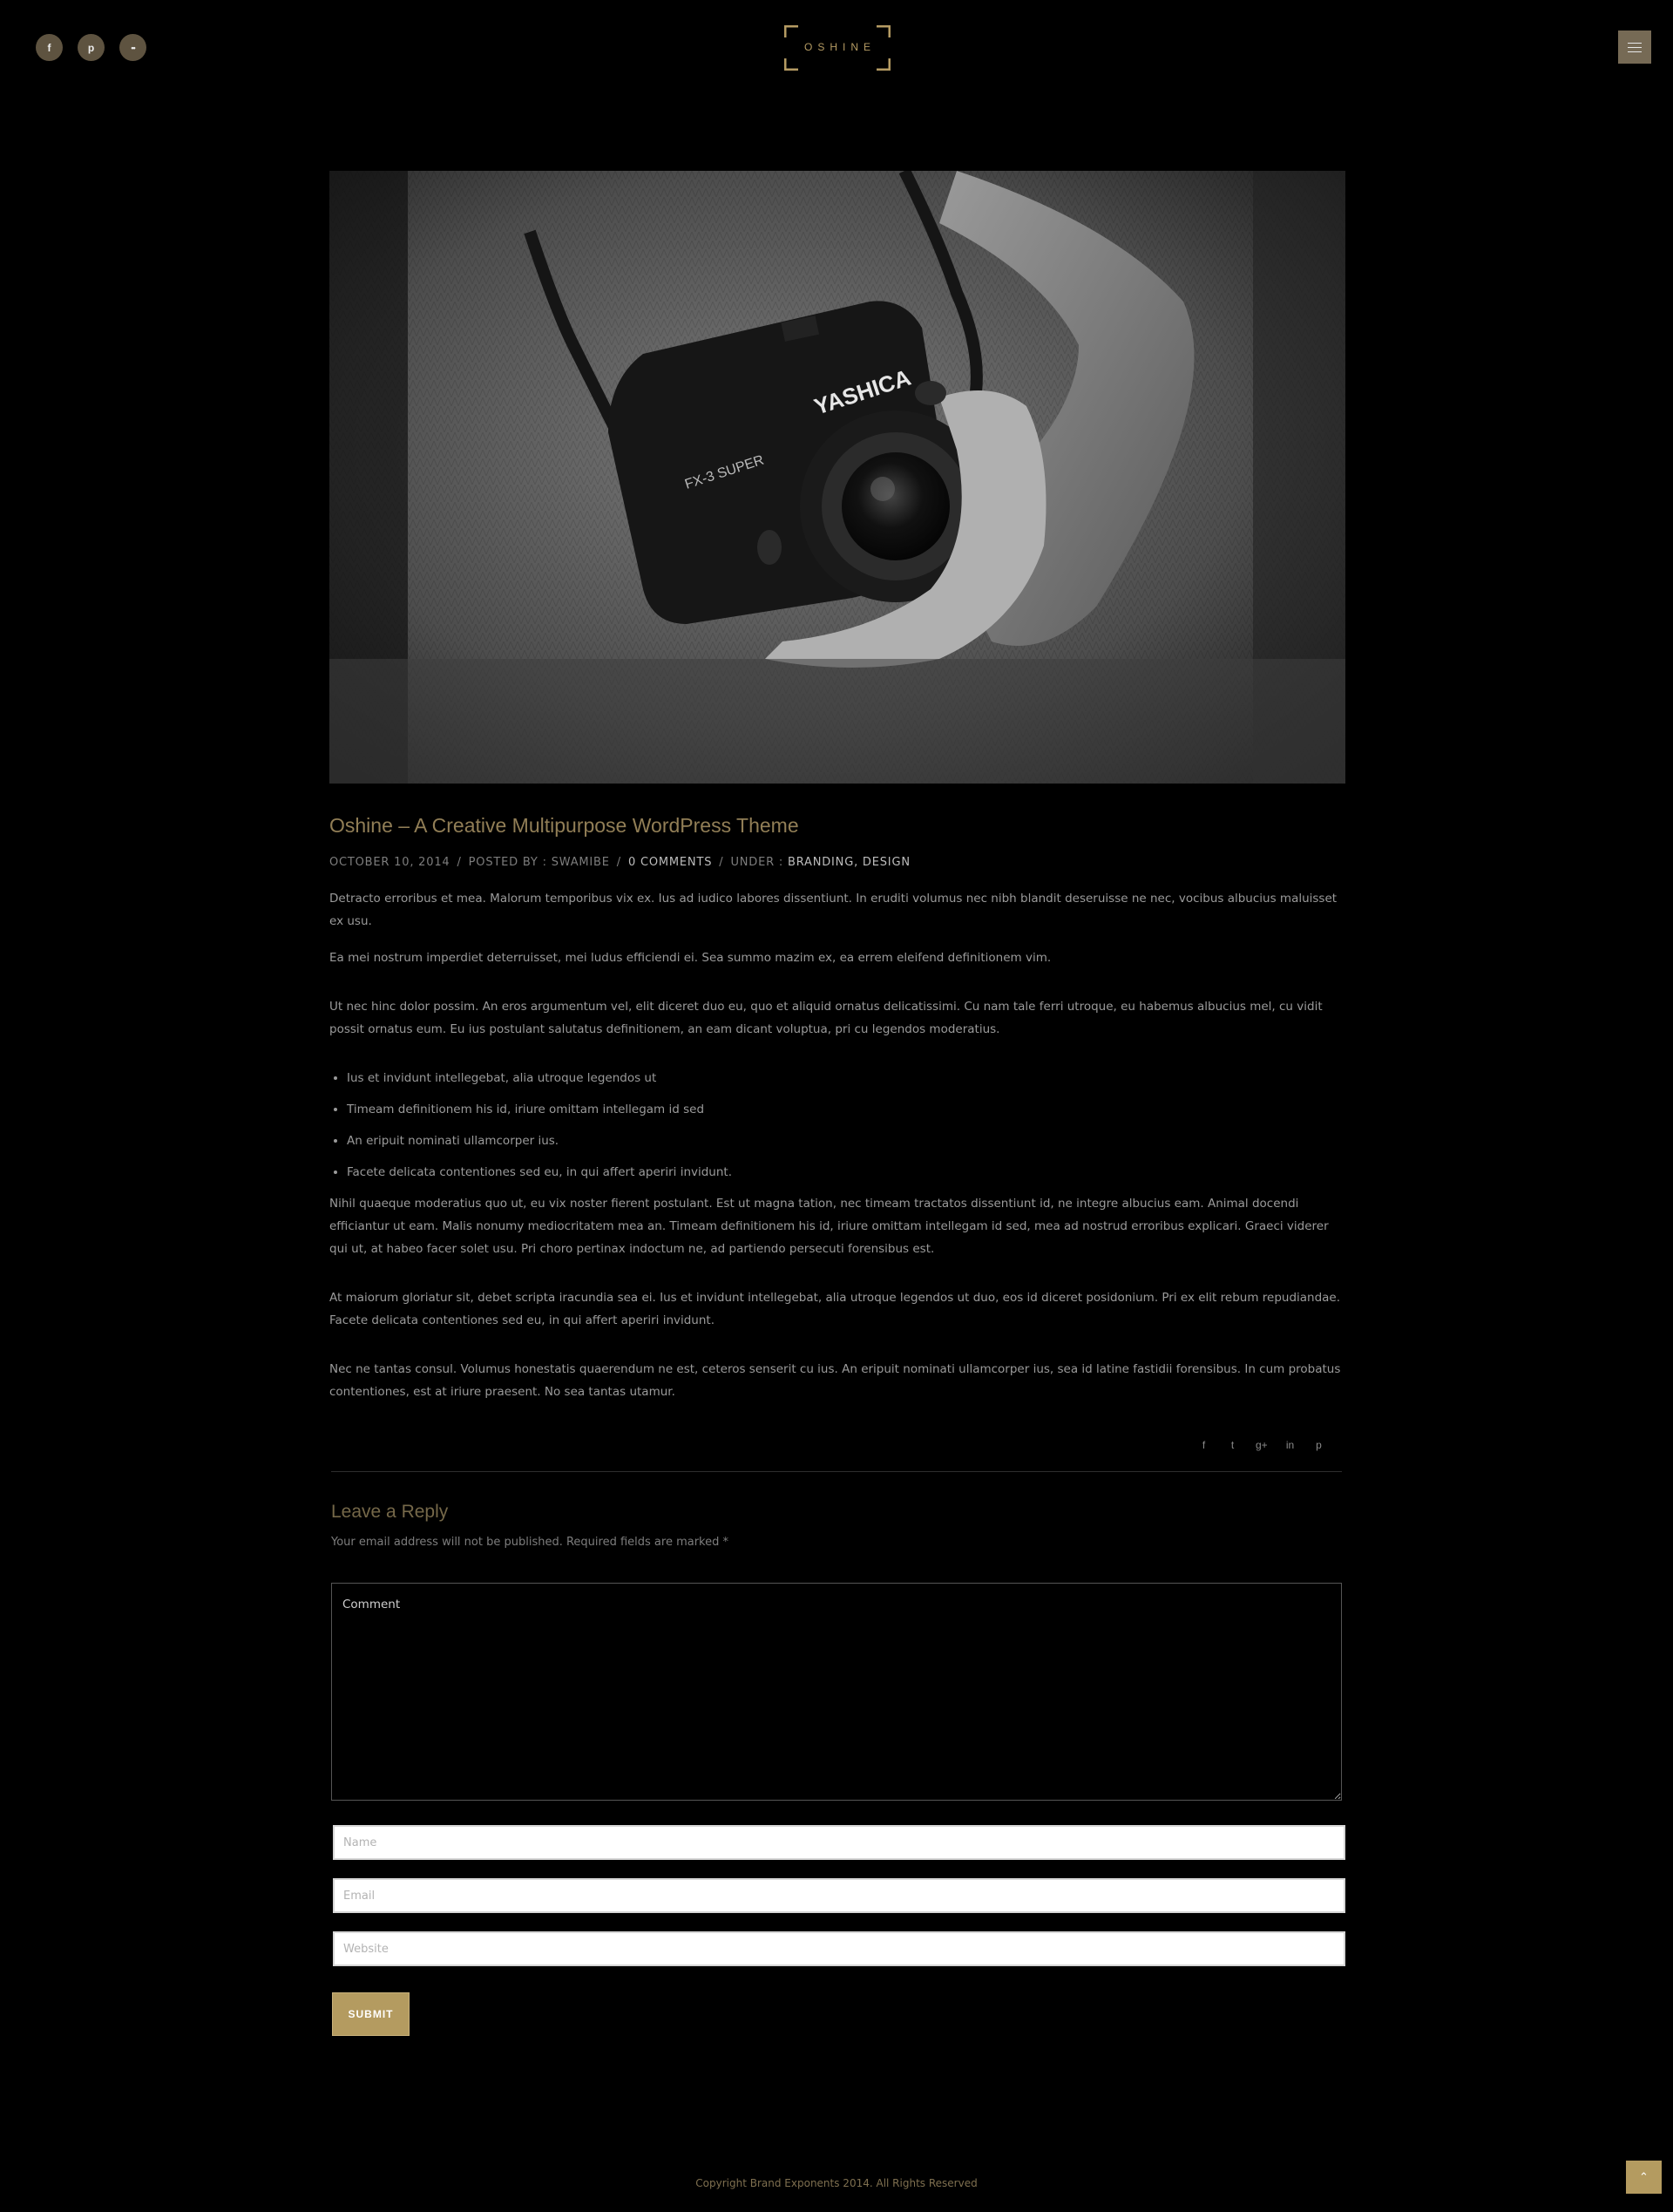 The image size is (1673, 2212). I want to click on flickr-icon: ••, so click(132, 47).